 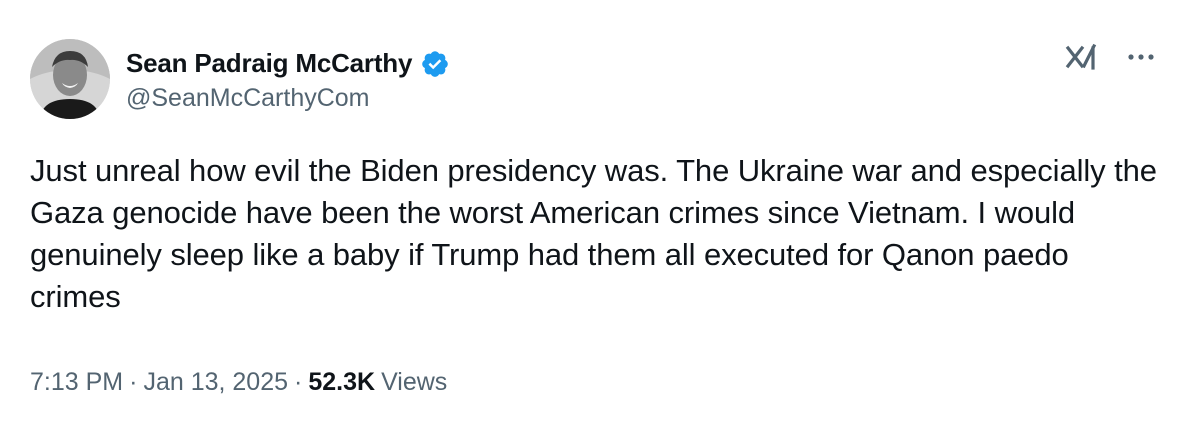 I want to click on more-icon, so click(x=1141, y=57).